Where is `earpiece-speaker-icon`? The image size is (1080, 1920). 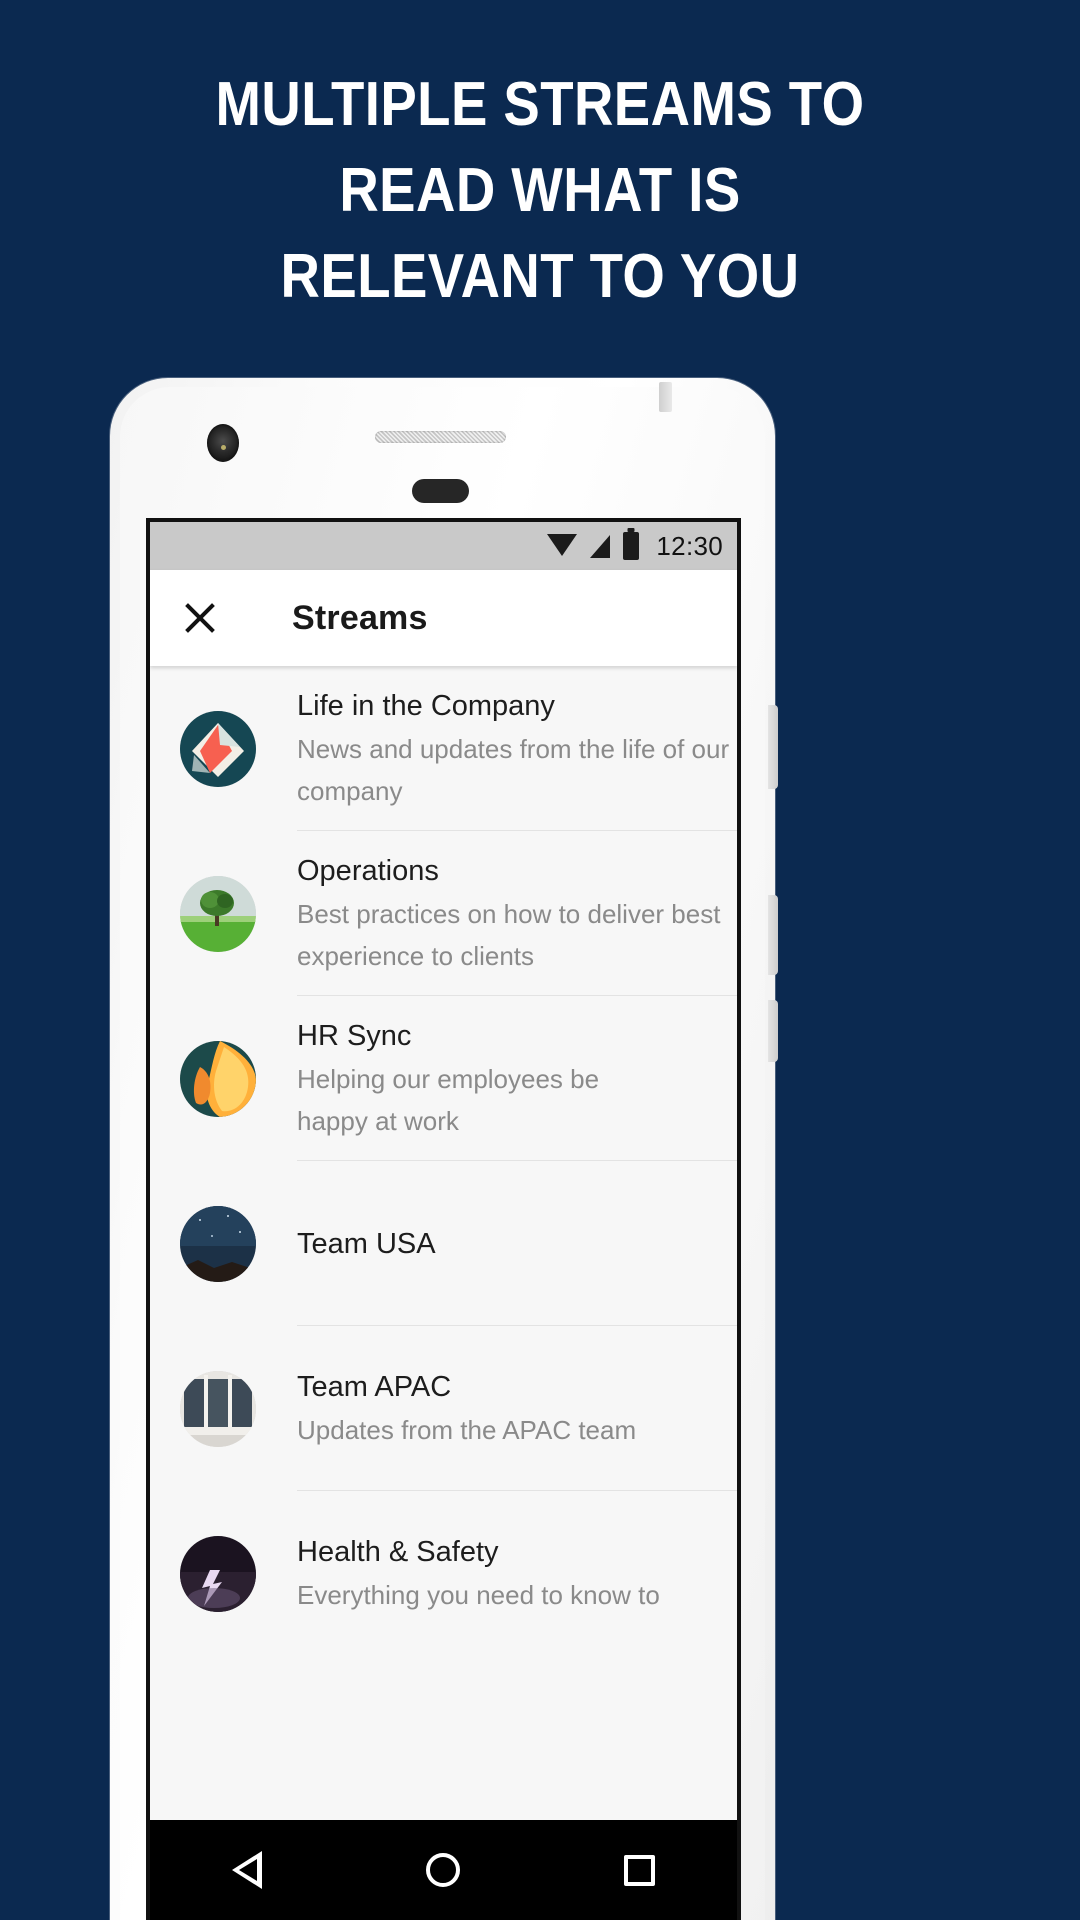 earpiece-speaker-icon is located at coordinates (440, 437).